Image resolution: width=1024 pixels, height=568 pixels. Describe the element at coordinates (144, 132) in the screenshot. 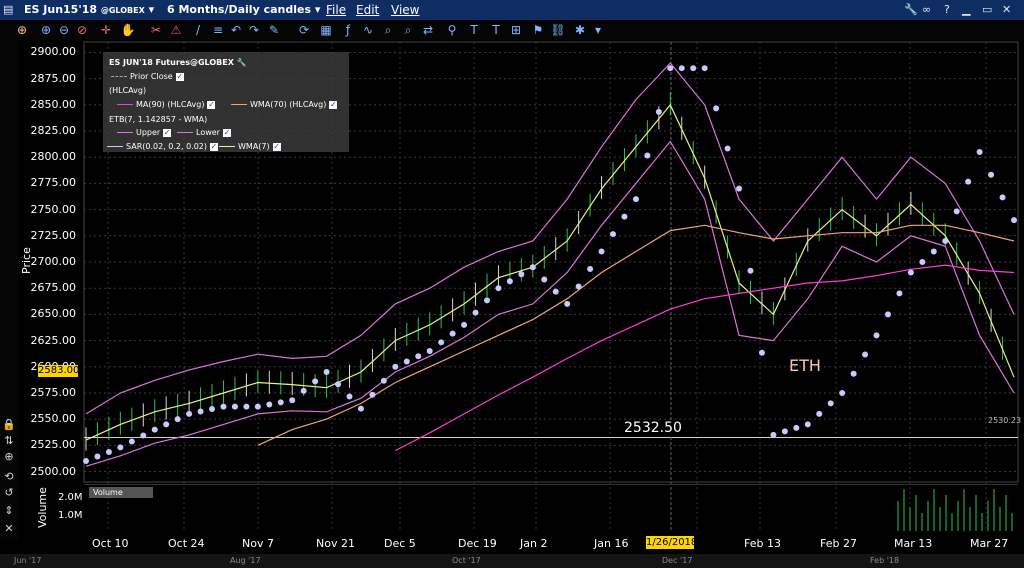

I see `legend-upper: Upper ✓` at that location.